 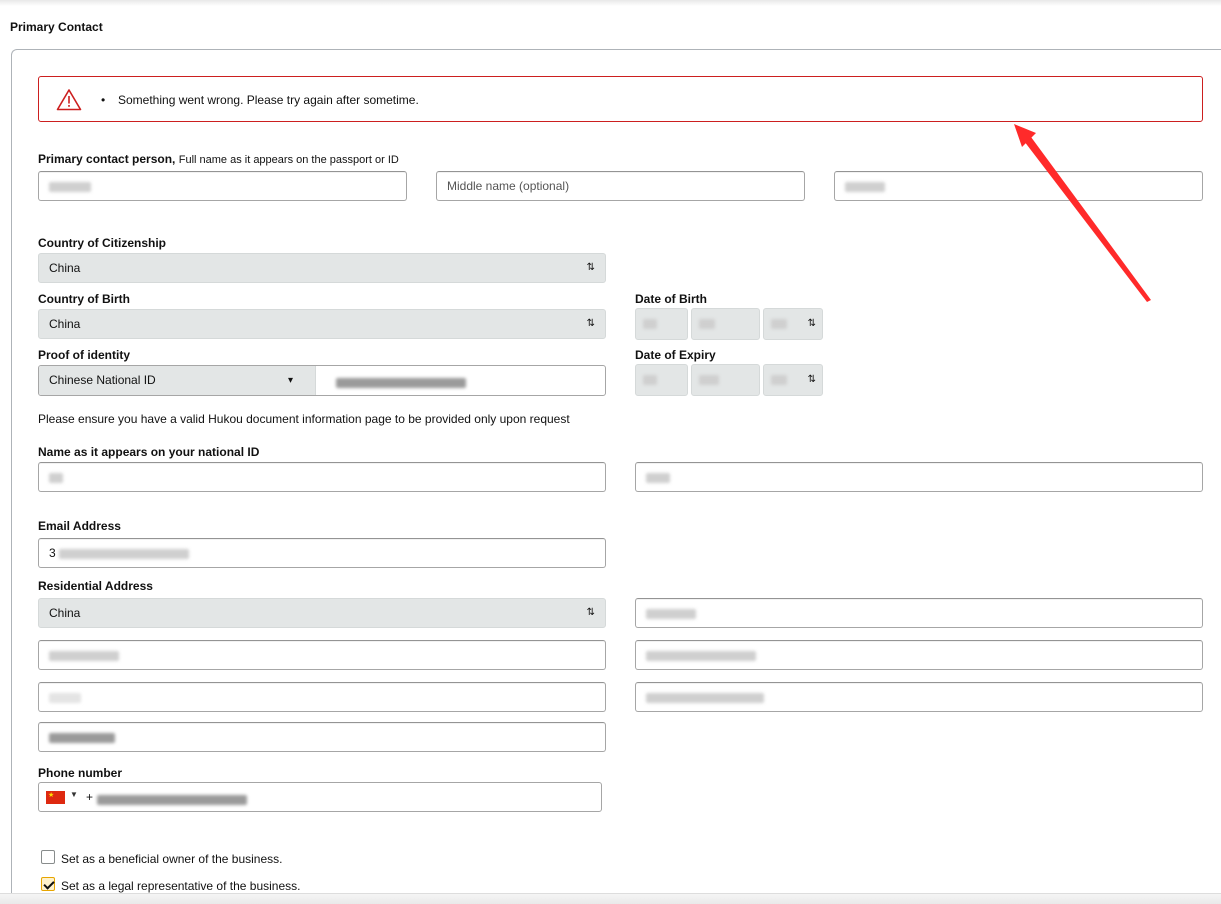 I want to click on first-name-input, so click(x=222, y=186).